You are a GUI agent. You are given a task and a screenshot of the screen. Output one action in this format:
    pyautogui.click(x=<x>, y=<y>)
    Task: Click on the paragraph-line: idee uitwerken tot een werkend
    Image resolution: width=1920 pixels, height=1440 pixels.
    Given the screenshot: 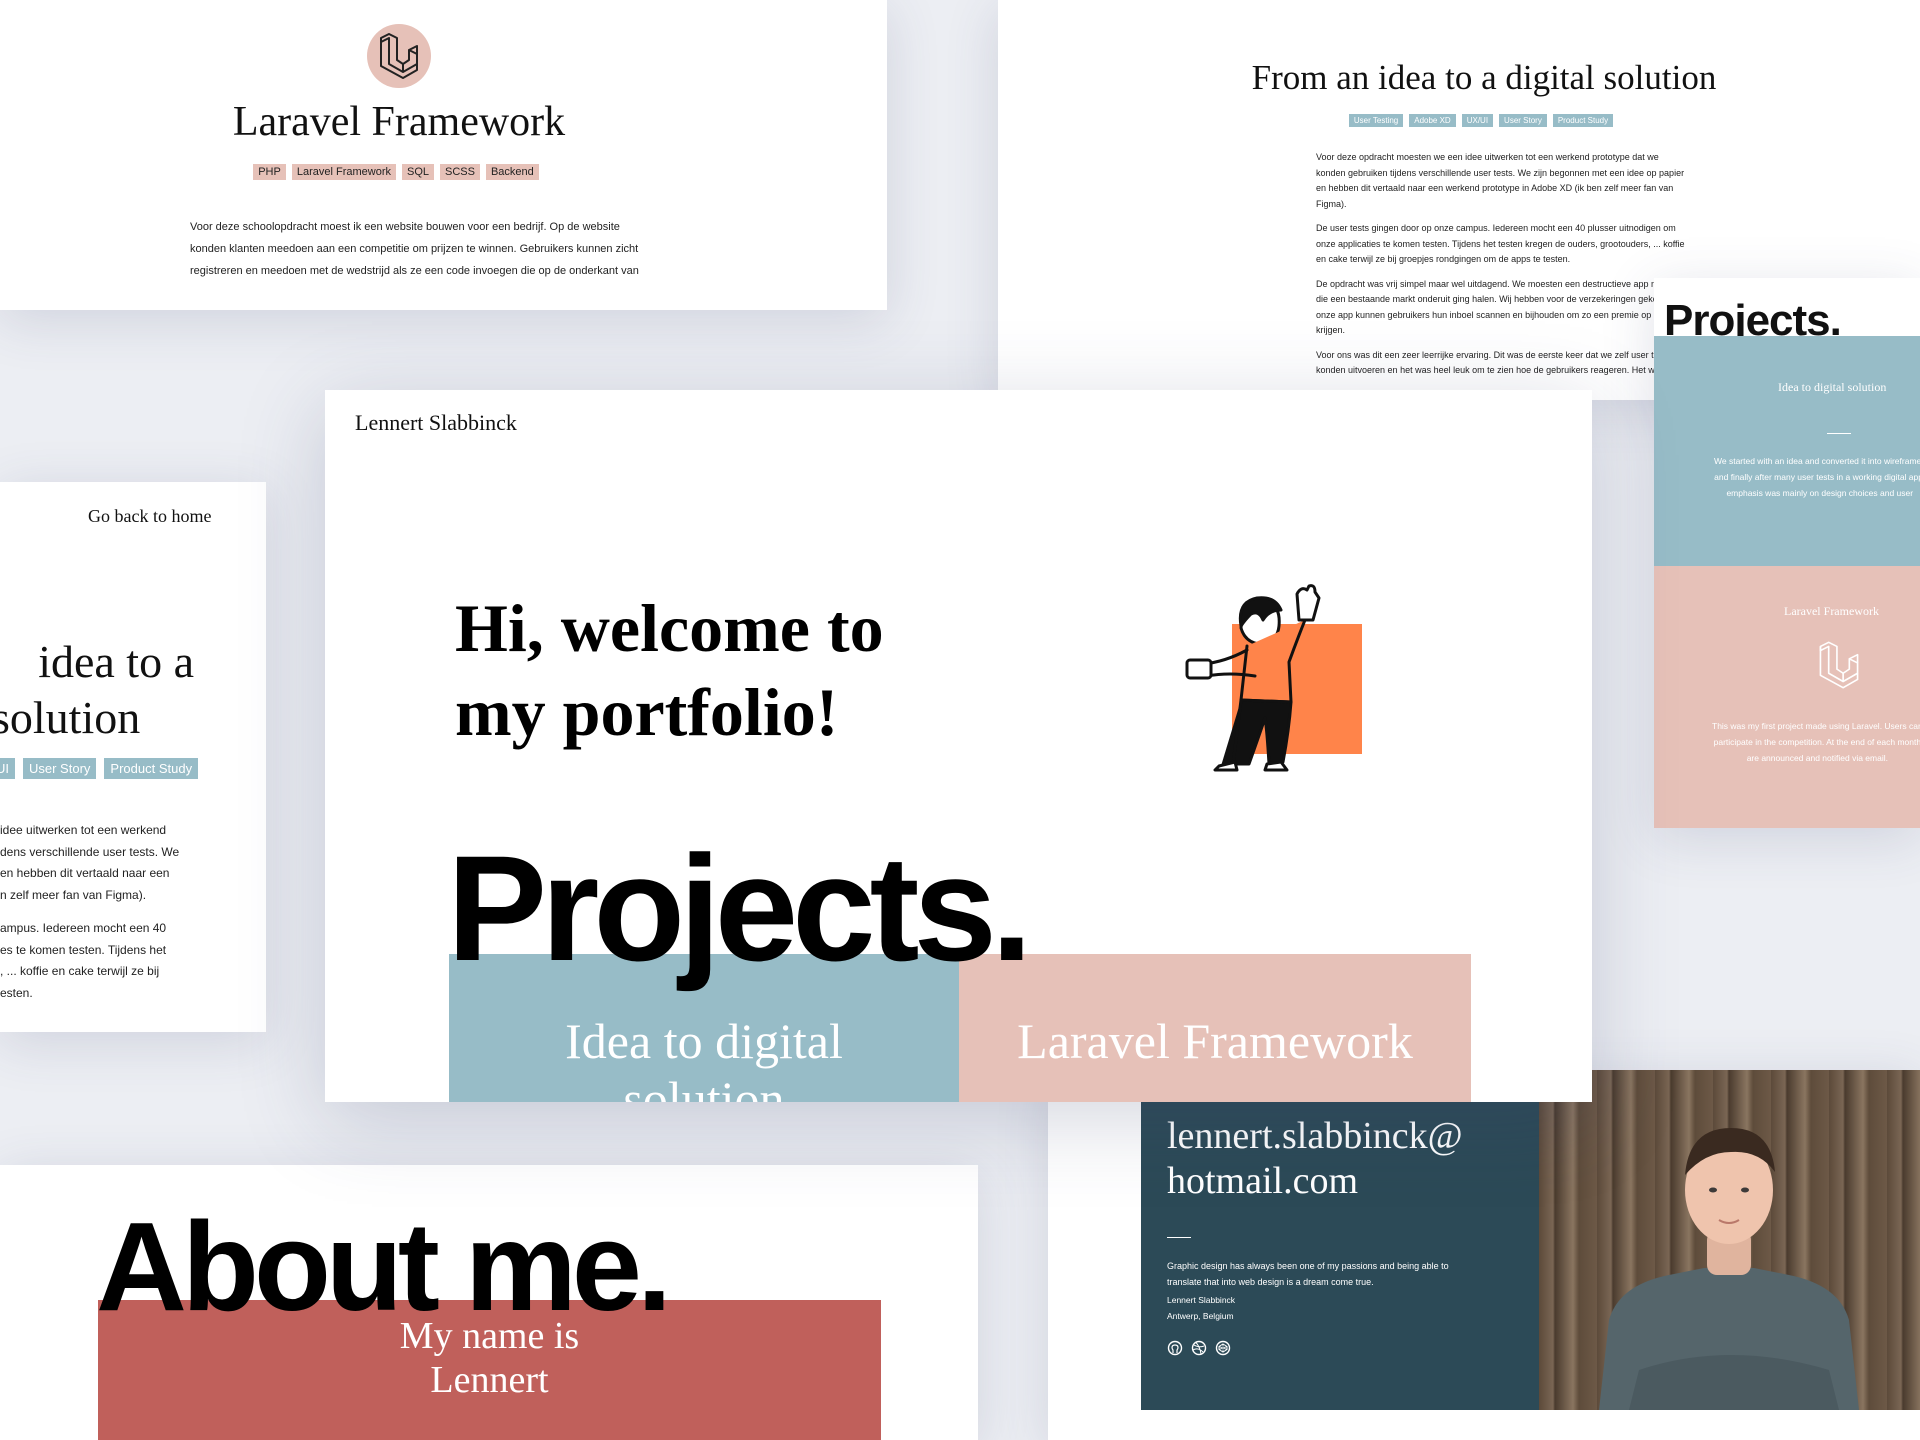 What is the action you would take?
    pyautogui.click(x=83, y=830)
    